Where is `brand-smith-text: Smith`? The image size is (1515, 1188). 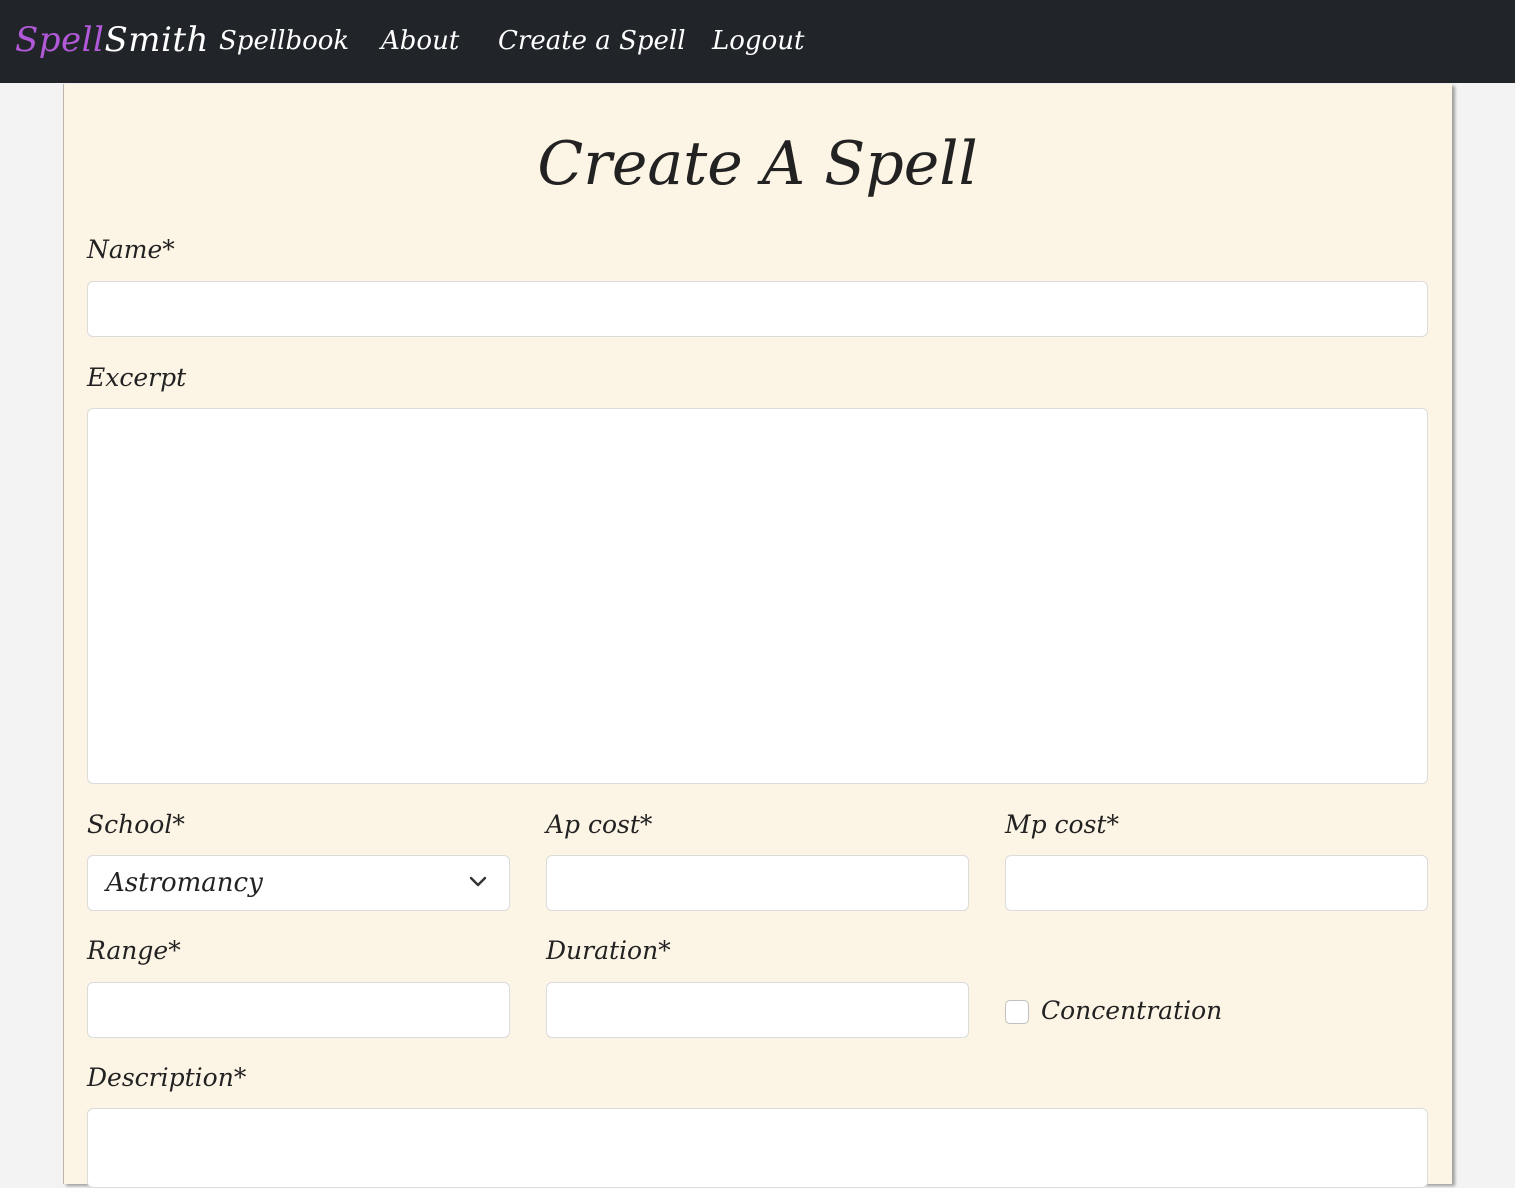 brand-smith-text: Smith is located at coordinates (156, 40).